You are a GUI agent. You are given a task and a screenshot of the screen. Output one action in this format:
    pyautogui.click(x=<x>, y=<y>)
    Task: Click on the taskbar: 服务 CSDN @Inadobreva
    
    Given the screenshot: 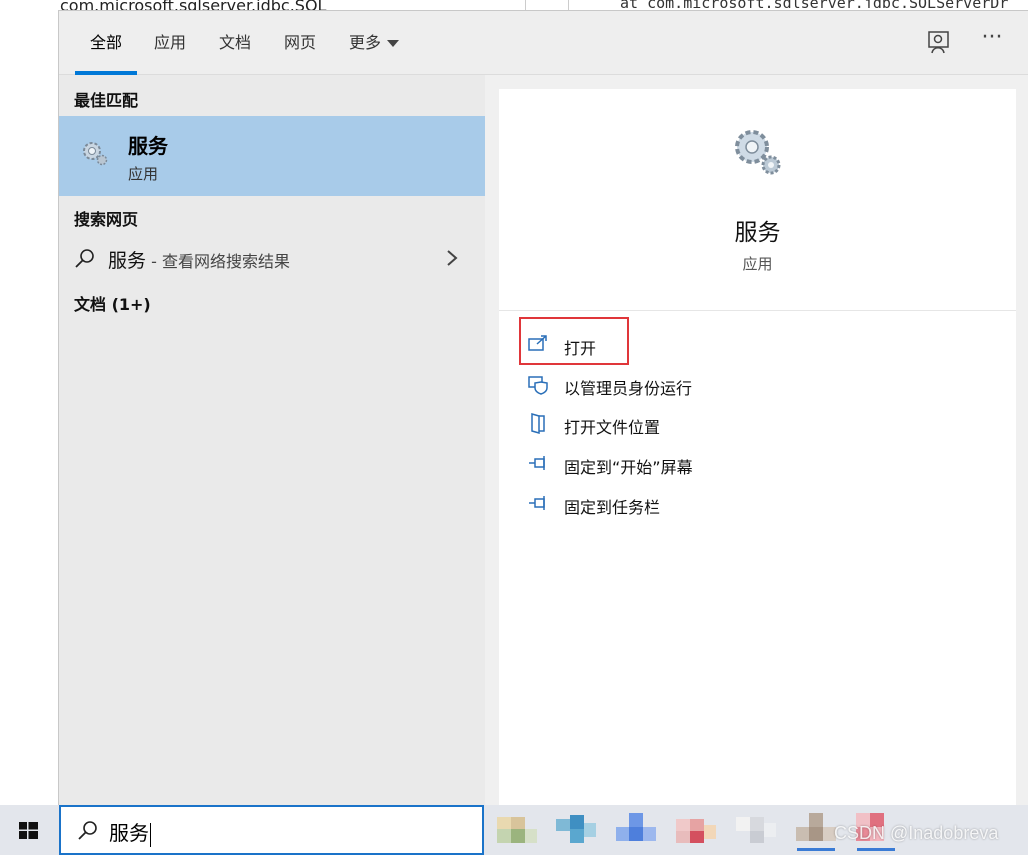 What is the action you would take?
    pyautogui.click(x=514, y=830)
    